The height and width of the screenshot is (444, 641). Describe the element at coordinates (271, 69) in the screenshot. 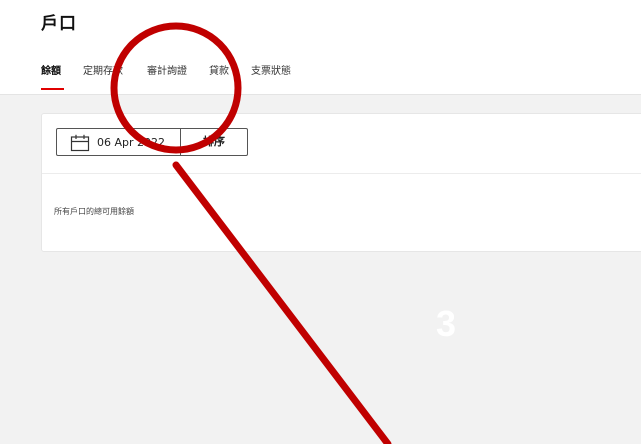

I see `tab-cheque-status: 支票狀態` at that location.